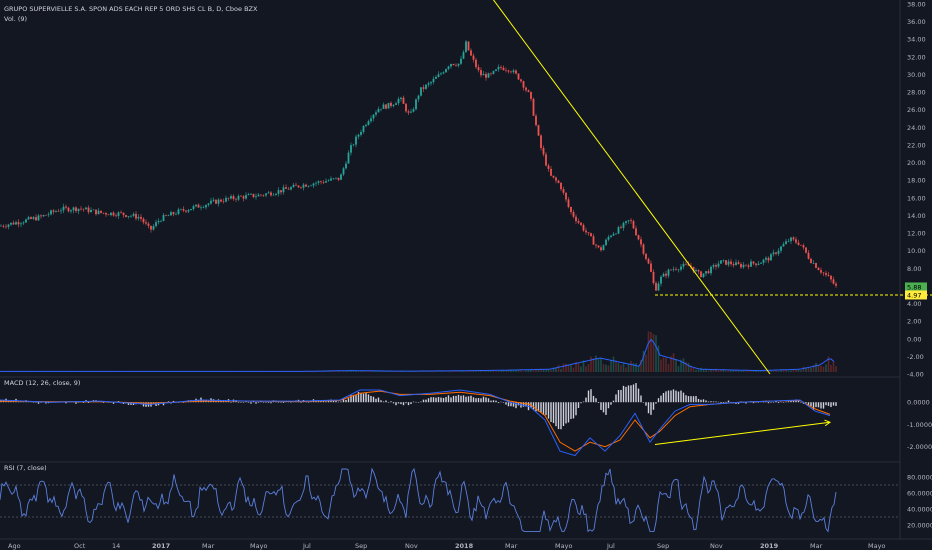 This screenshot has width=932, height=550. I want to click on price-tick-label: 14.00, so click(916, 216).